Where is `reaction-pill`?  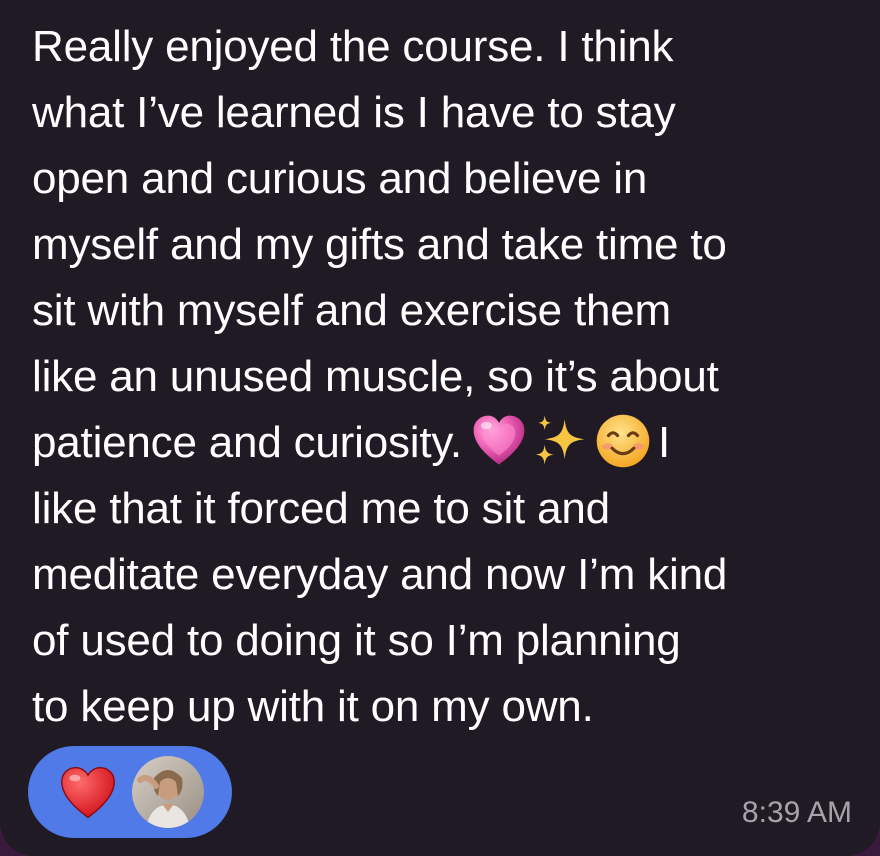 reaction-pill is located at coordinates (130, 792).